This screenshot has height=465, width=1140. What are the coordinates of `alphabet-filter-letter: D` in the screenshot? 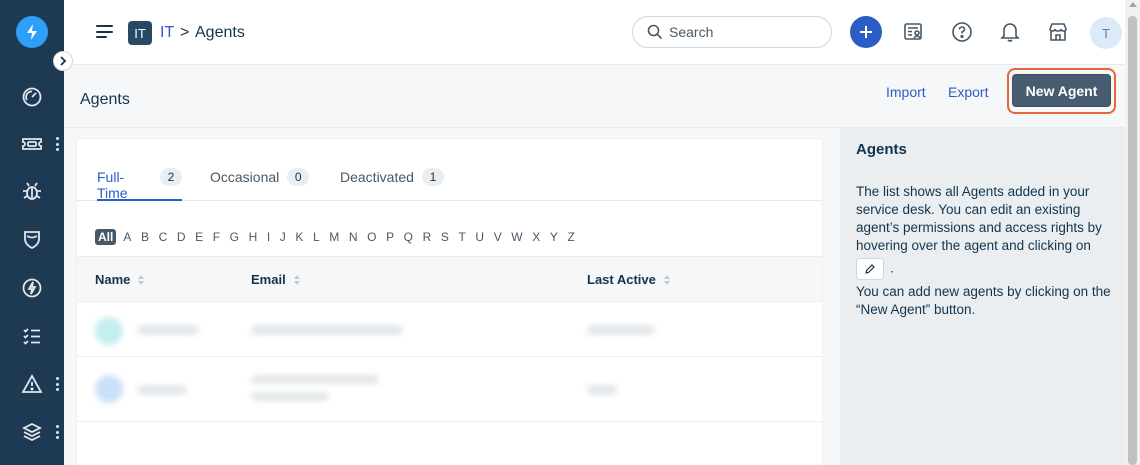 It's located at (181, 237).